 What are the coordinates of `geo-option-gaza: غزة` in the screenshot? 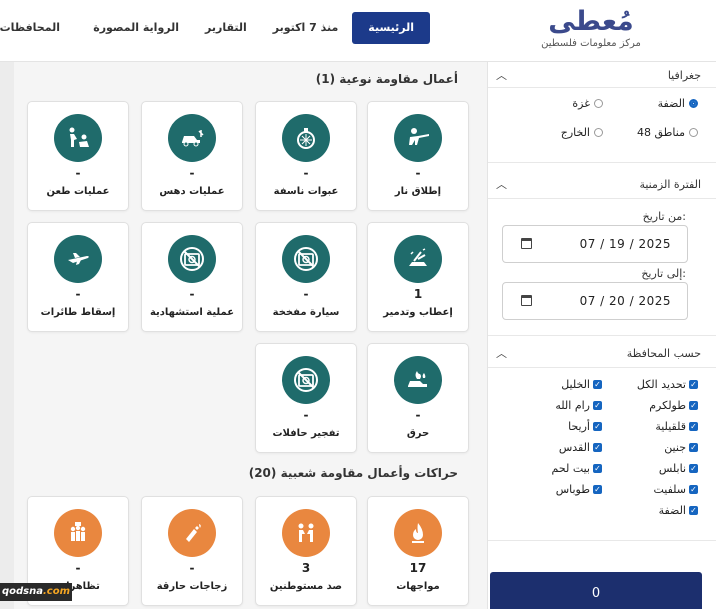 It's located at (587, 103).